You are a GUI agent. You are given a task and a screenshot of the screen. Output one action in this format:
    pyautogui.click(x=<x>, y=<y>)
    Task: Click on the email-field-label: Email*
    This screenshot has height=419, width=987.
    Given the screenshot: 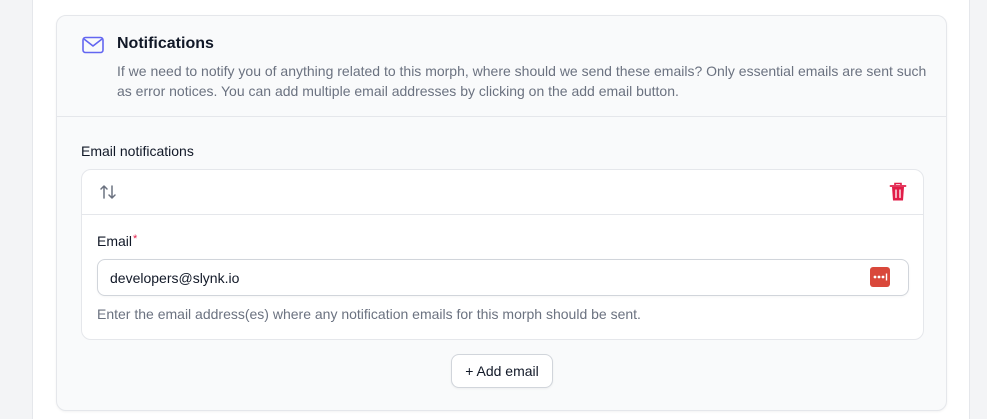 What is the action you would take?
    pyautogui.click(x=117, y=241)
    